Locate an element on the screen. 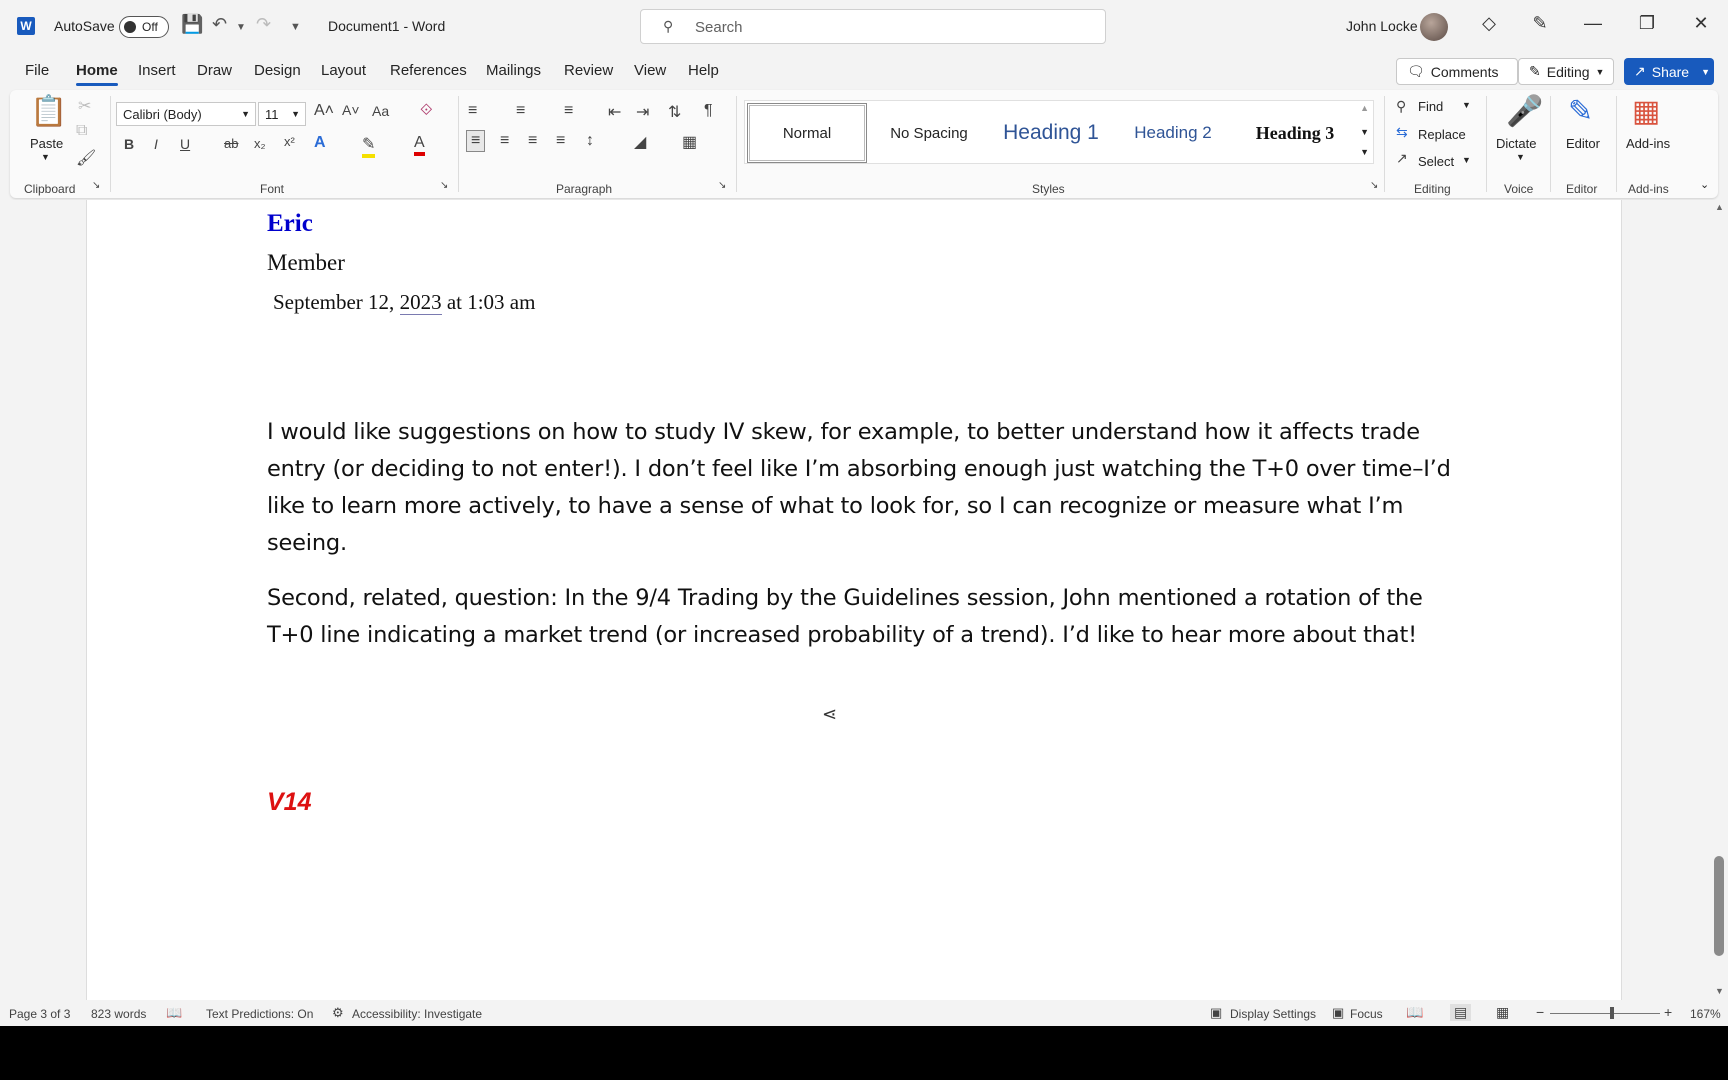 The width and height of the screenshot is (1728, 1080). justify-icon: ≡ is located at coordinates (560, 141).